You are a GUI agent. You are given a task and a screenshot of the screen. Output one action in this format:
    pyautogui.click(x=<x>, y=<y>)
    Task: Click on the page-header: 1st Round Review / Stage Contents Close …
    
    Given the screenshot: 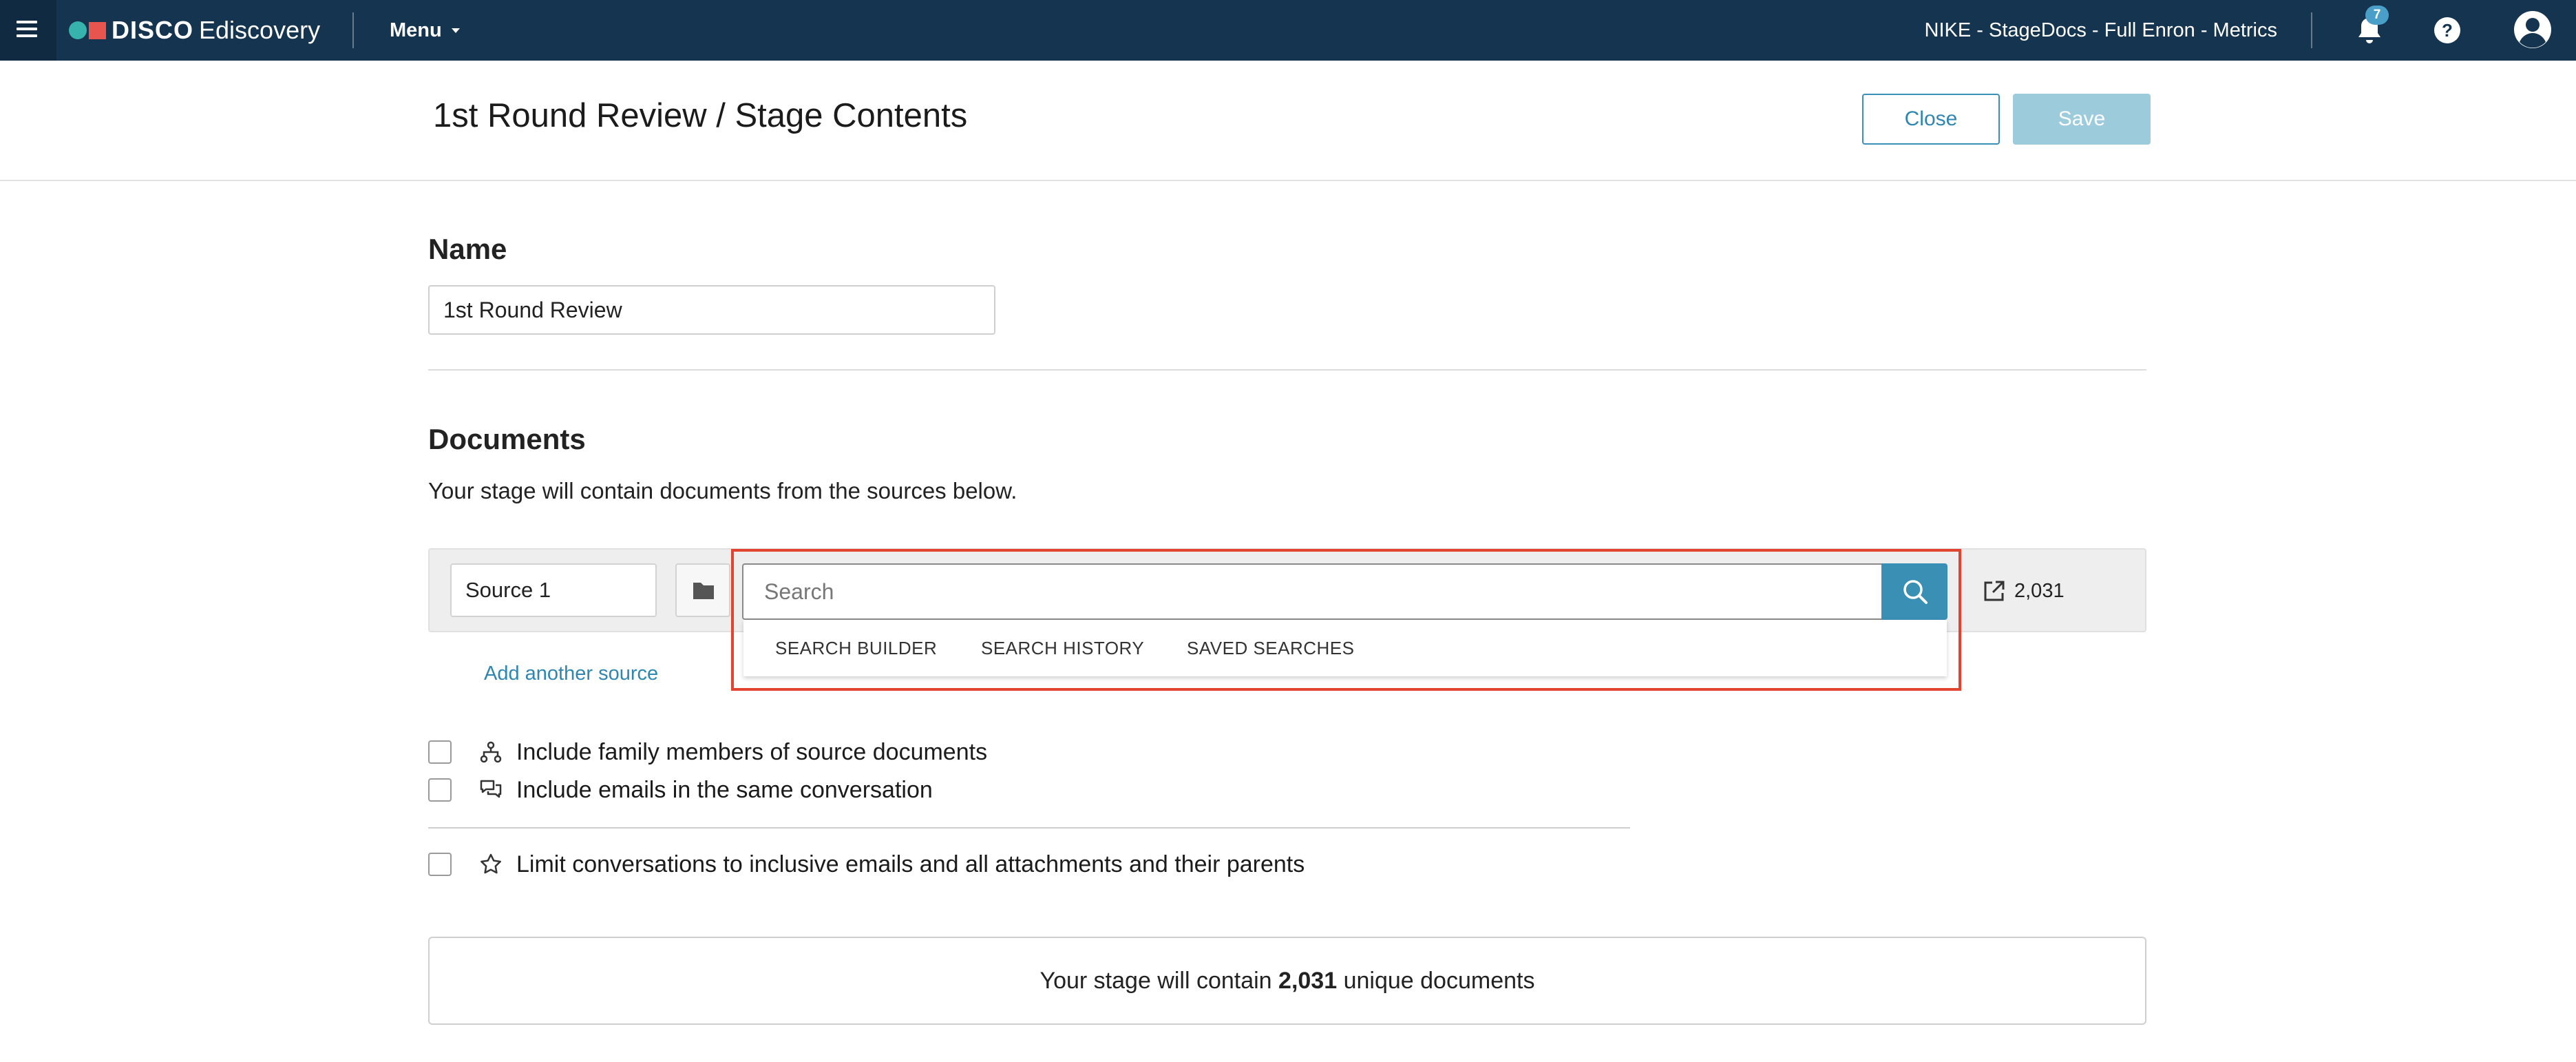 What is the action you would take?
    pyautogui.click(x=1288, y=121)
    